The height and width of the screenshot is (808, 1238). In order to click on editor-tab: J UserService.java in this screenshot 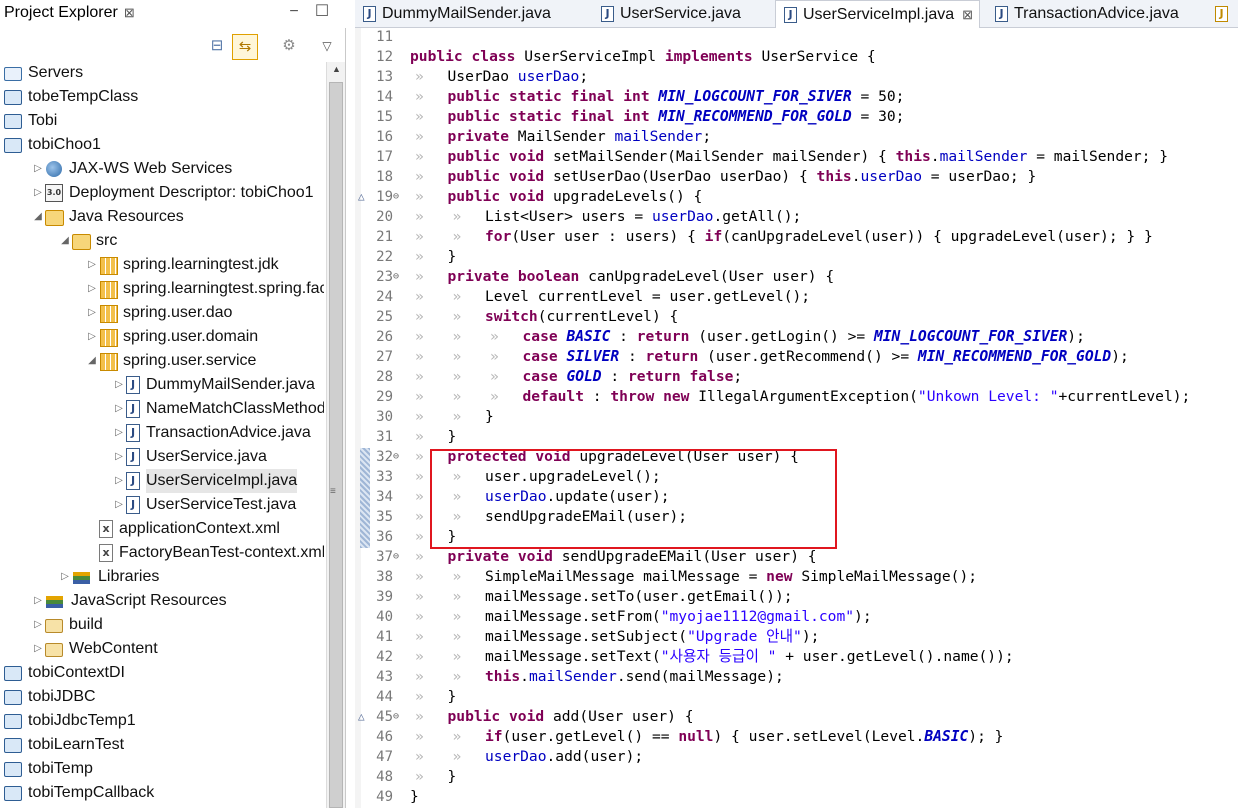, I will do `click(678, 14)`.